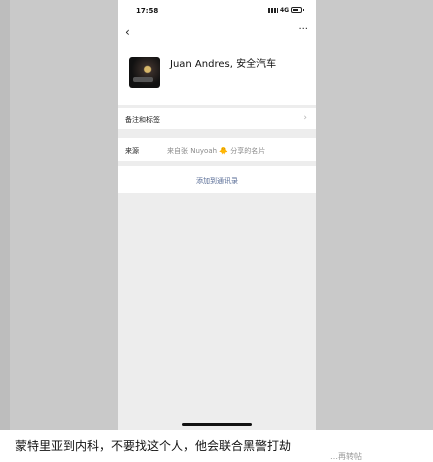  Describe the element at coordinates (346, 456) in the screenshot. I see `caption-tail: …再转帖` at that location.